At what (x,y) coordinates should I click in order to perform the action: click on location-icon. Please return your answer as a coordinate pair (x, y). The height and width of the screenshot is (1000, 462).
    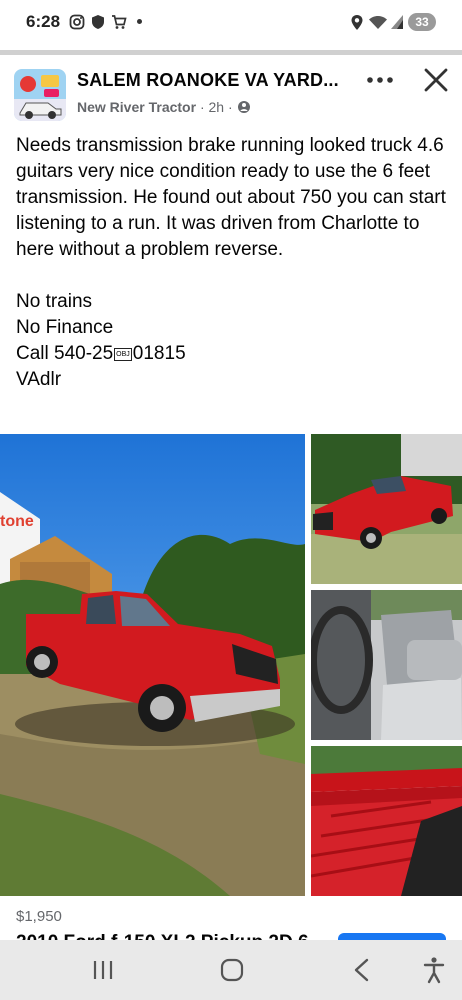
    Looking at the image, I should click on (357, 22).